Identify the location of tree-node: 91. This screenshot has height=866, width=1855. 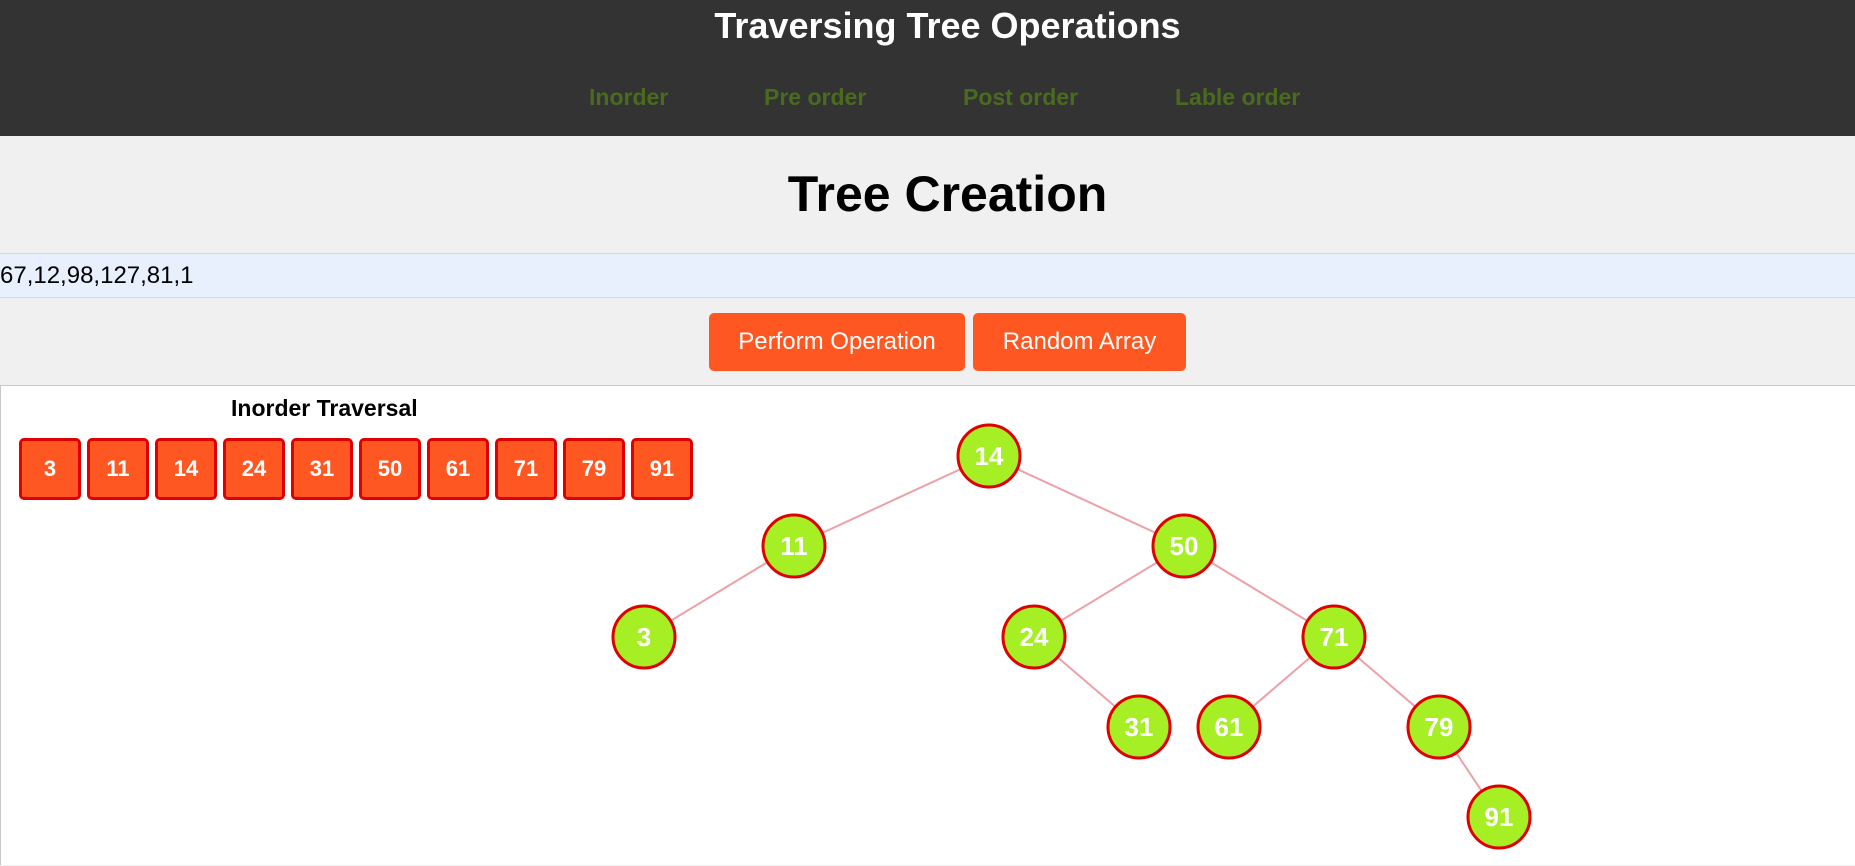
(1499, 817).